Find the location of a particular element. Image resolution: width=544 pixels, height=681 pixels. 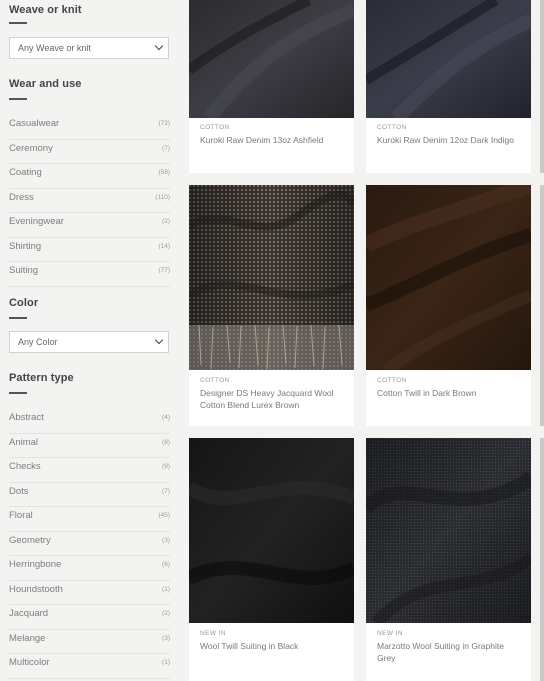

filter-item-shirting: Shirting (14) is located at coordinates (89, 250).